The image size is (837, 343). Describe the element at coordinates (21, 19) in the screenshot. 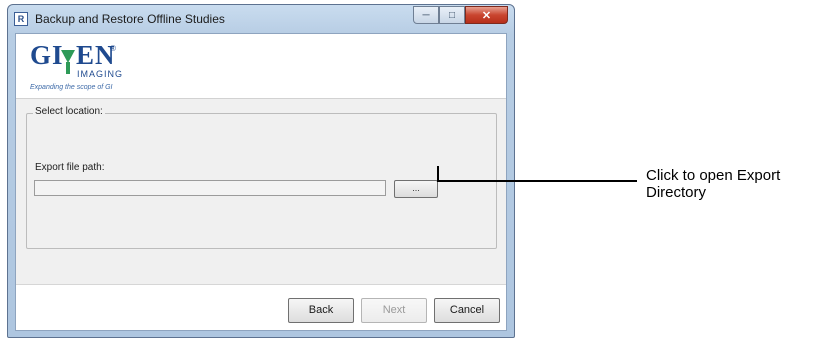

I see `app-icon: R` at that location.